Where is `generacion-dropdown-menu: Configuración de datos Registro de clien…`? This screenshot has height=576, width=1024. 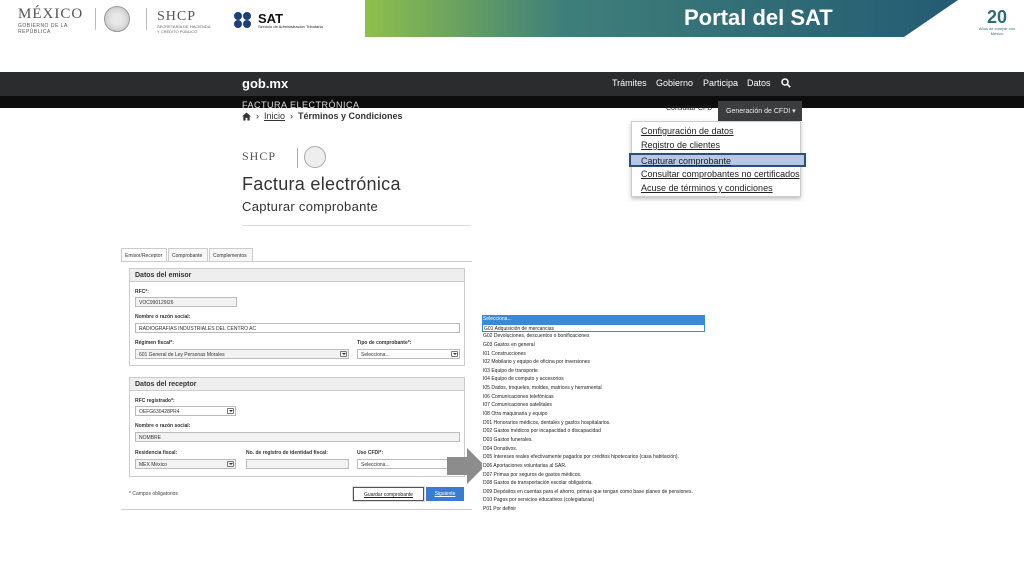
generacion-dropdown-menu: Configuración de datos Registro de clien… is located at coordinates (717, 159).